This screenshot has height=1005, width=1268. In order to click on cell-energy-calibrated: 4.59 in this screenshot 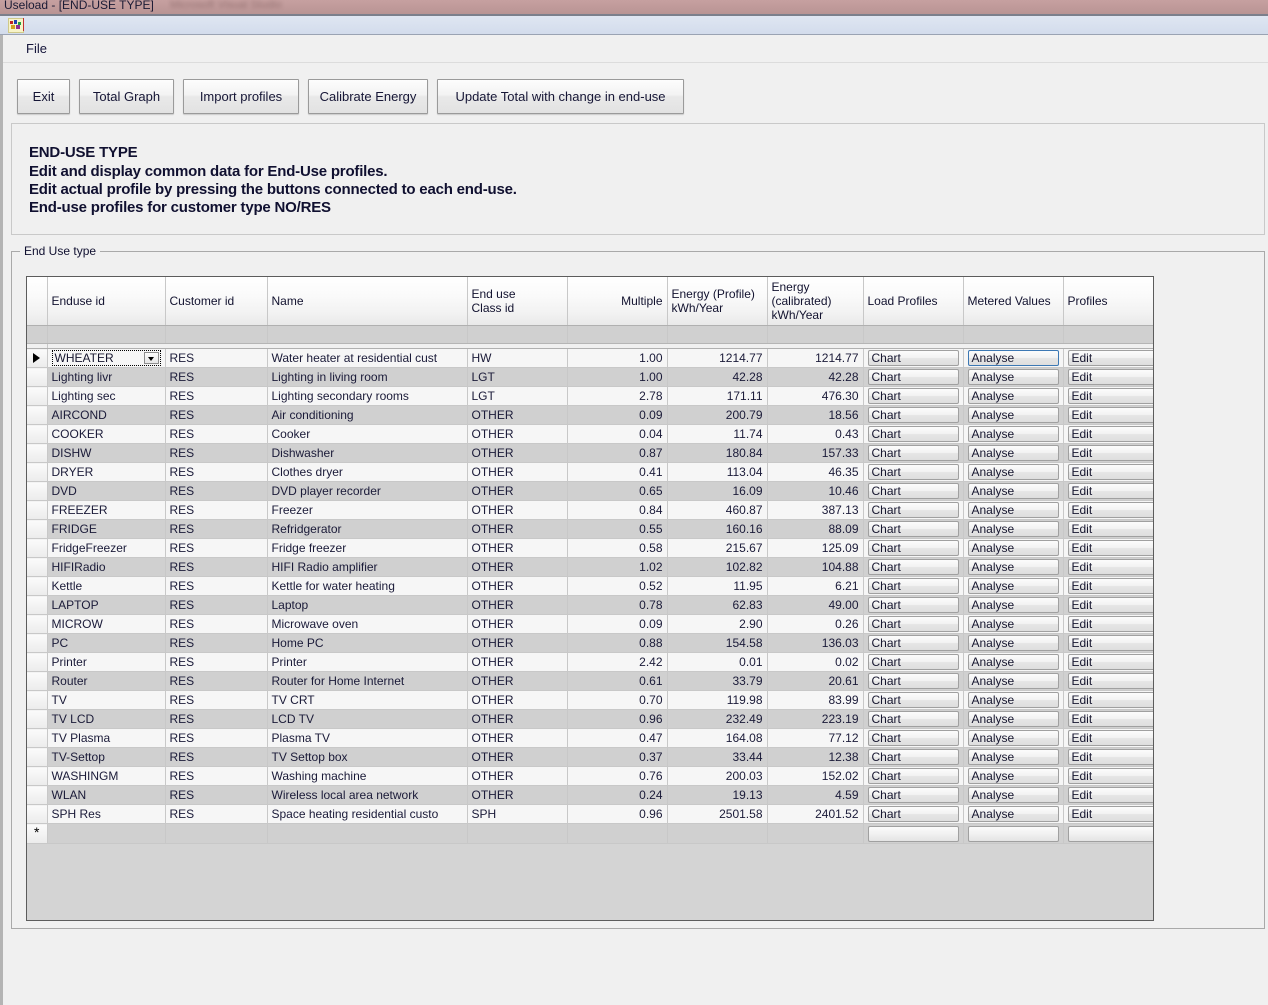, I will do `click(815, 795)`.